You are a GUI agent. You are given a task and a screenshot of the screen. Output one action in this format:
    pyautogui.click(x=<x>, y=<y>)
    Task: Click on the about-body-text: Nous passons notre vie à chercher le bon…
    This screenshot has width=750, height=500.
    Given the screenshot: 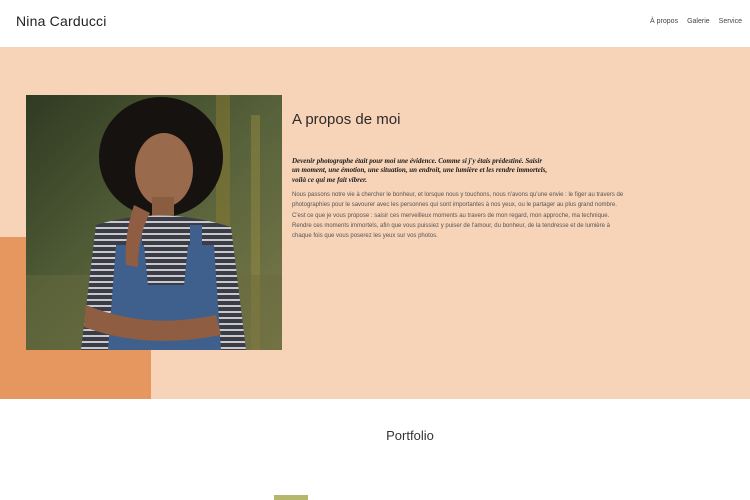 What is the action you would take?
    pyautogui.click(x=497, y=215)
    